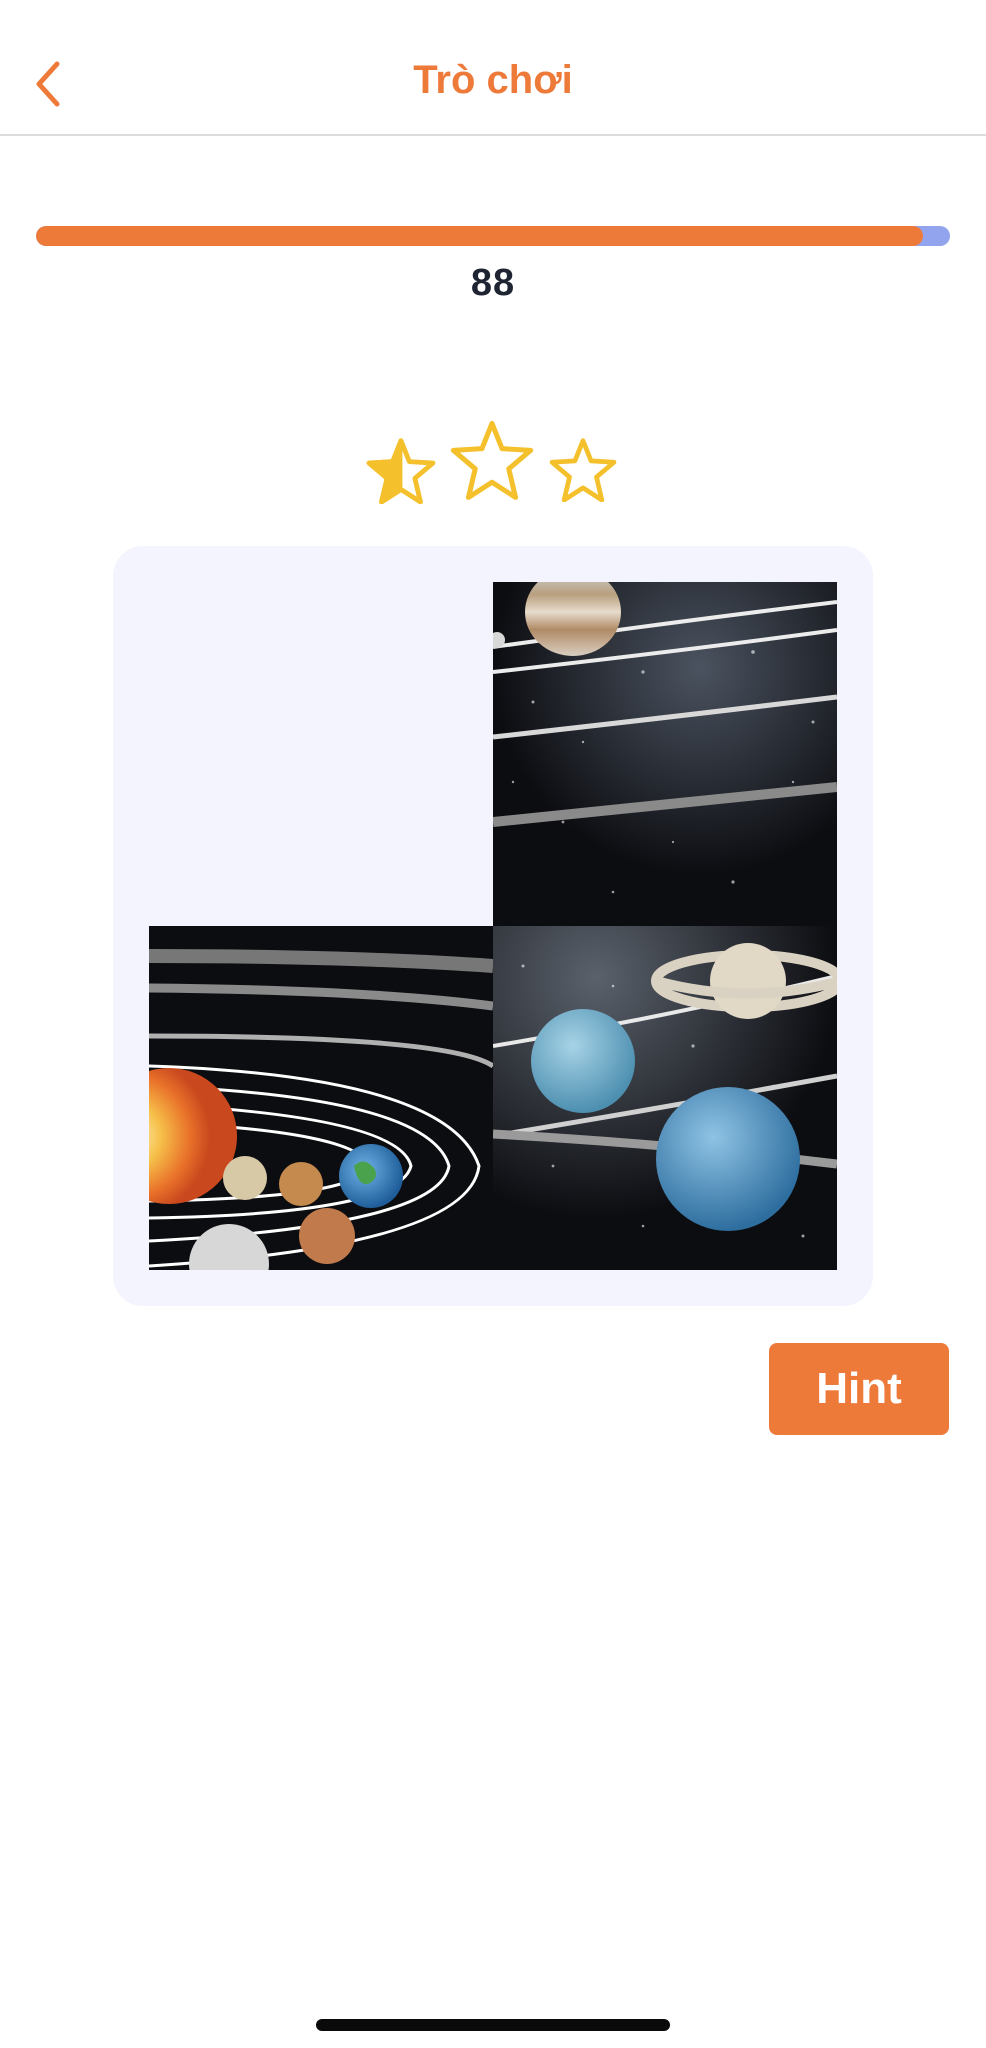 The width and height of the screenshot is (986, 2048). Describe the element at coordinates (401, 471) in the screenshot. I see `star-icon-half` at that location.